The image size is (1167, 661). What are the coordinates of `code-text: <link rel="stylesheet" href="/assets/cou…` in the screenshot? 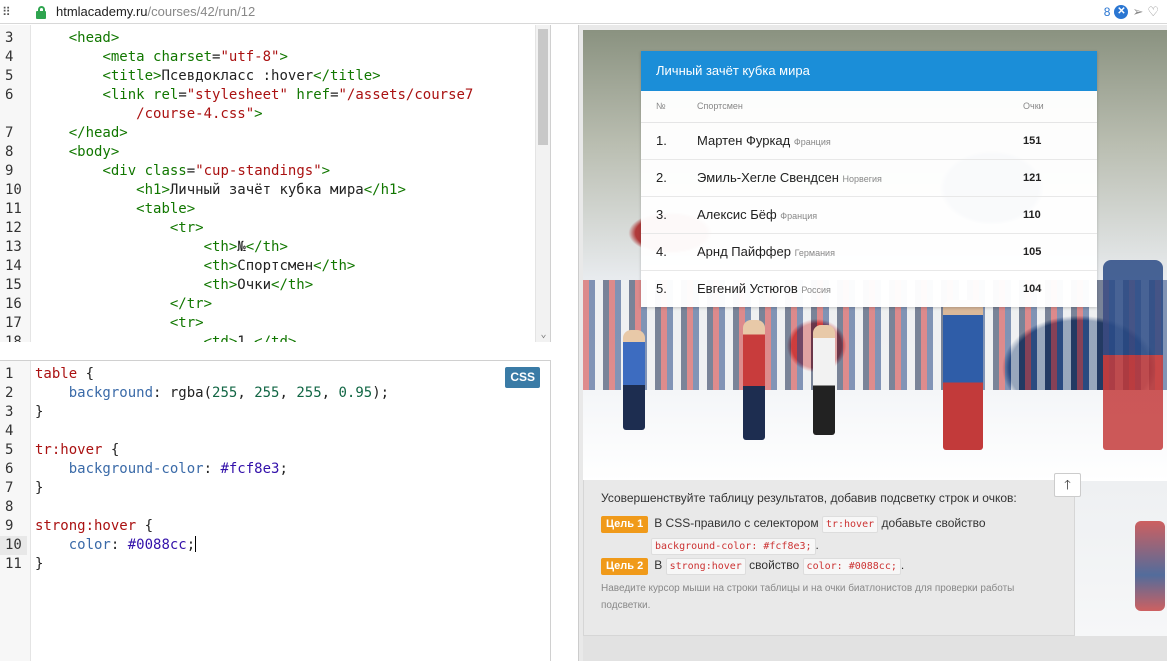 It's located at (250, 95).